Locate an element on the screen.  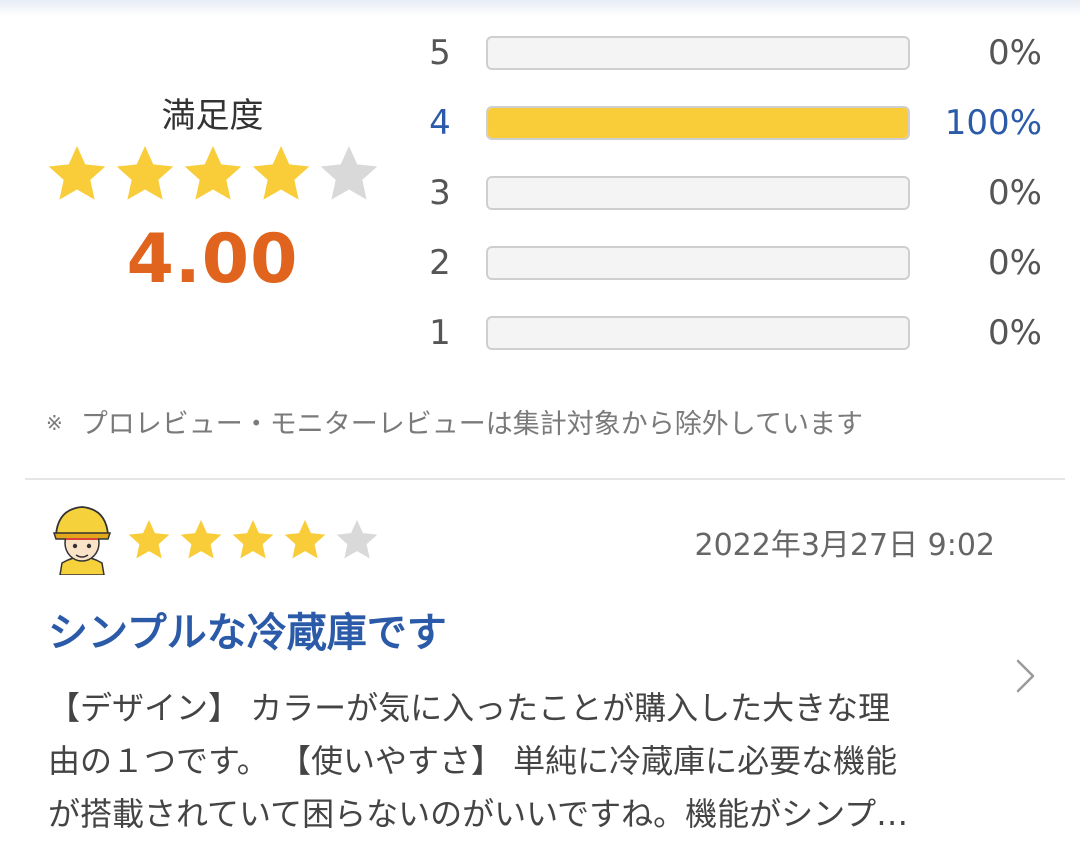
distribution-level: 3 is located at coordinates (440, 193).